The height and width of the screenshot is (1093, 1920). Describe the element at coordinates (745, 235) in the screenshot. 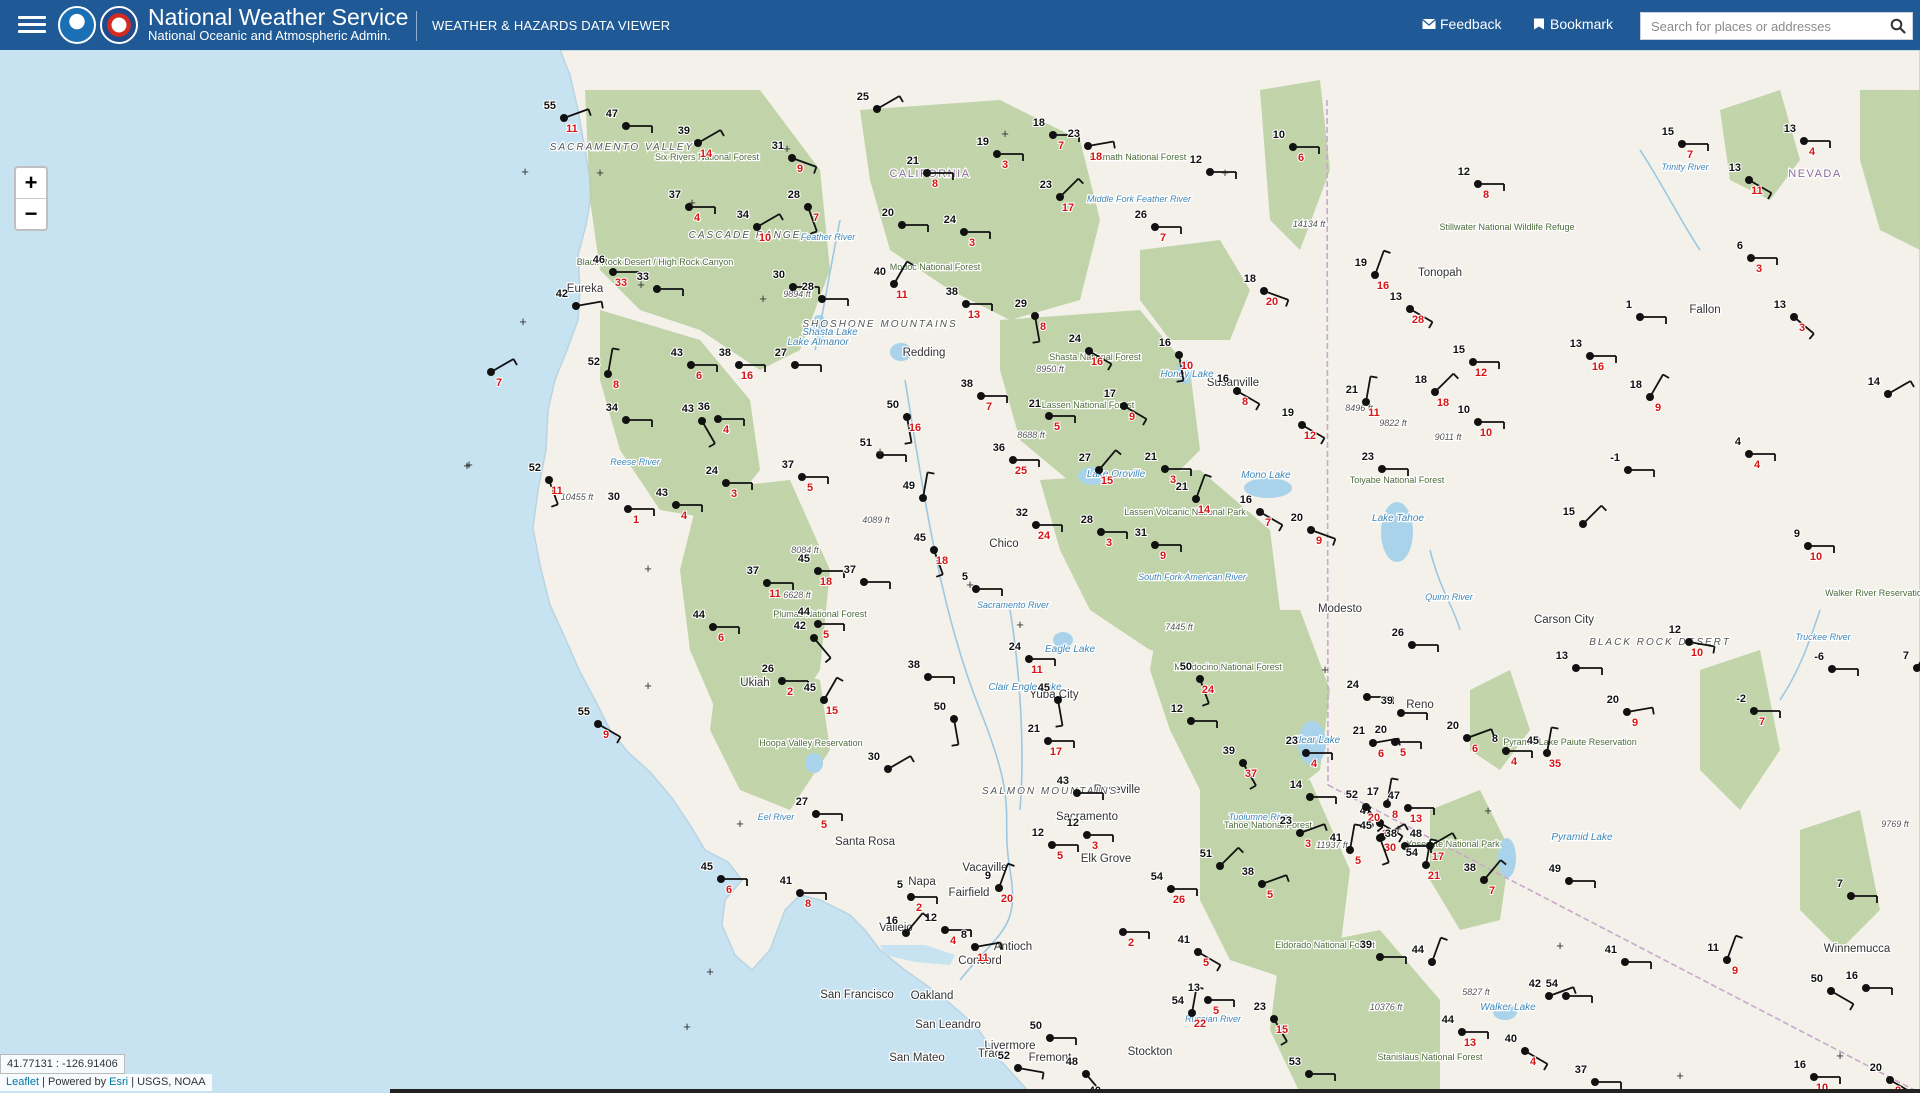

I see `map-label-region: CASCADE RANGE` at that location.